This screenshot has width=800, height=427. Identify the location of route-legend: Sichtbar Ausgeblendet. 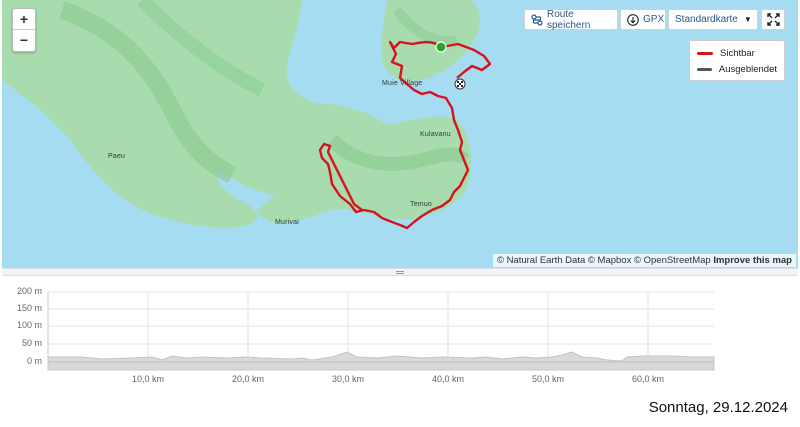
(737, 60).